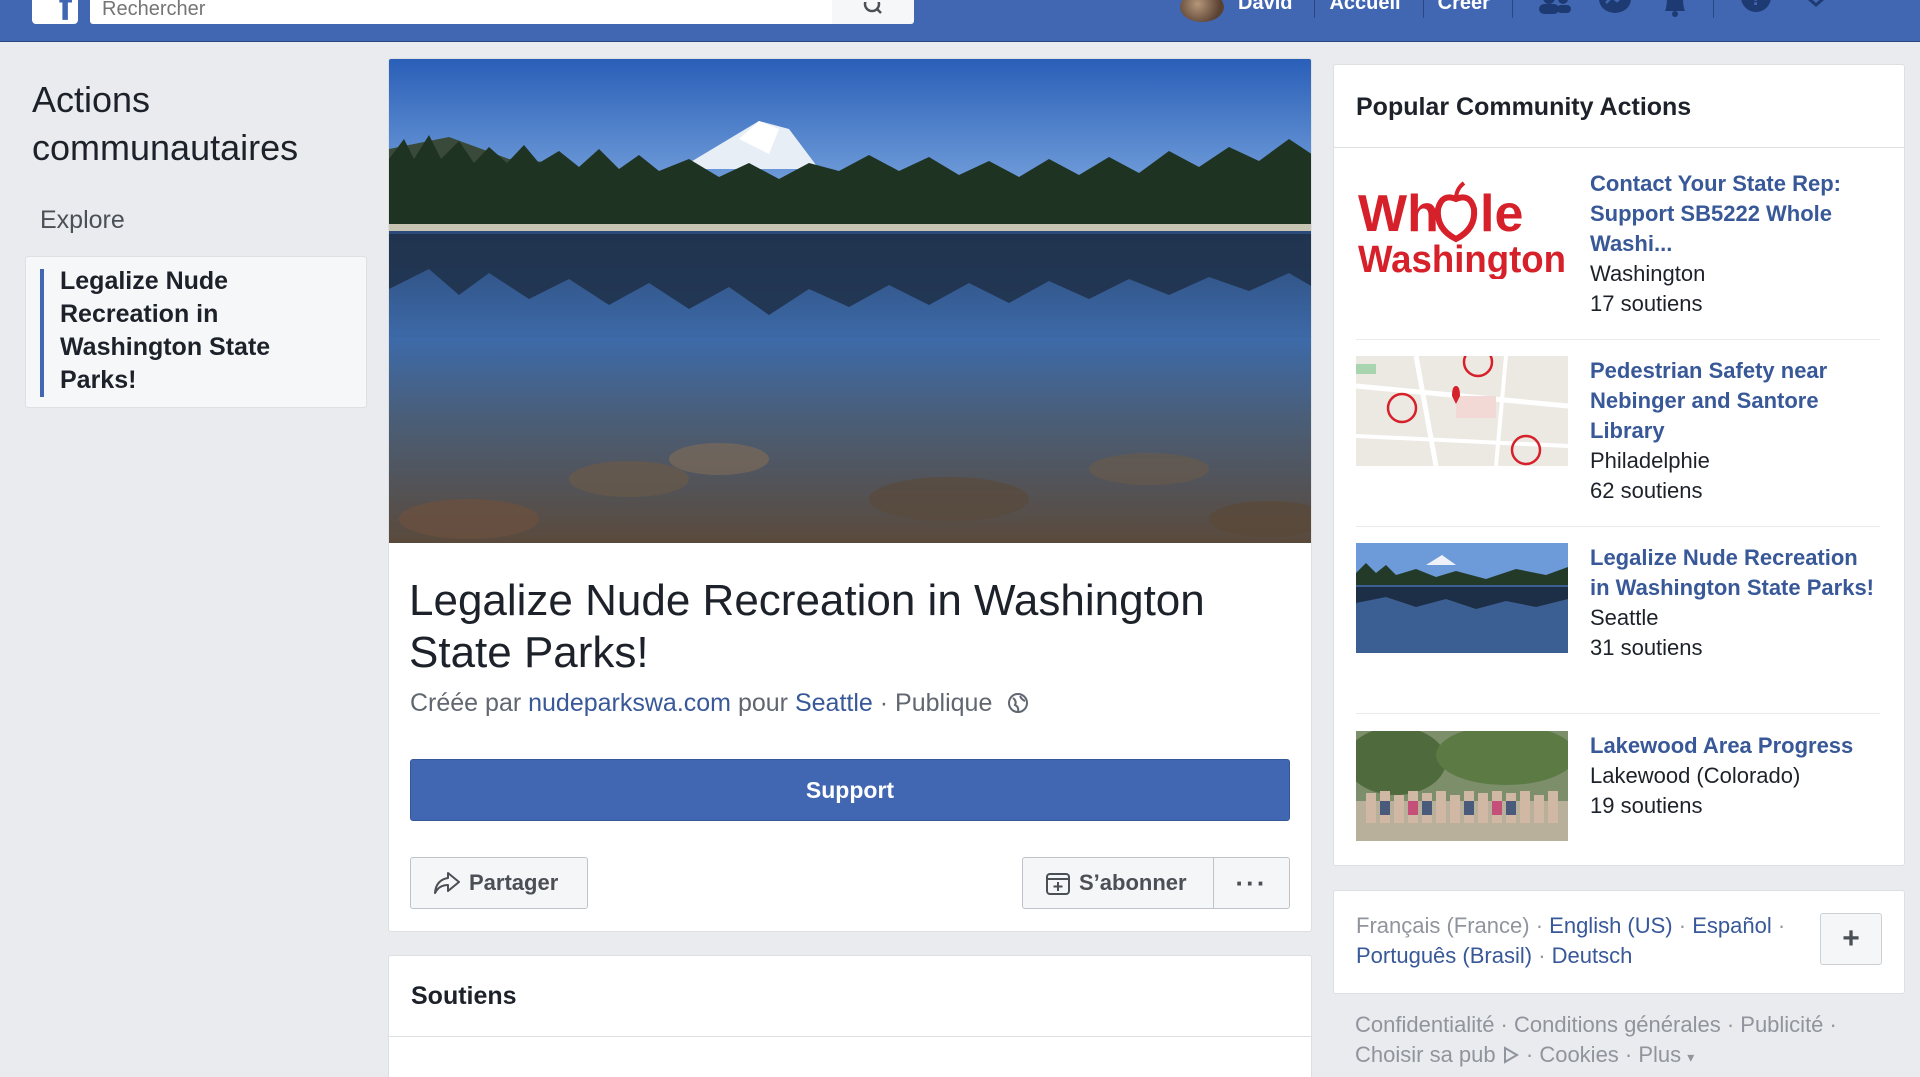 The width and height of the screenshot is (1920, 1077). Describe the element at coordinates (872, 8) in the screenshot. I see `search-icon` at that location.